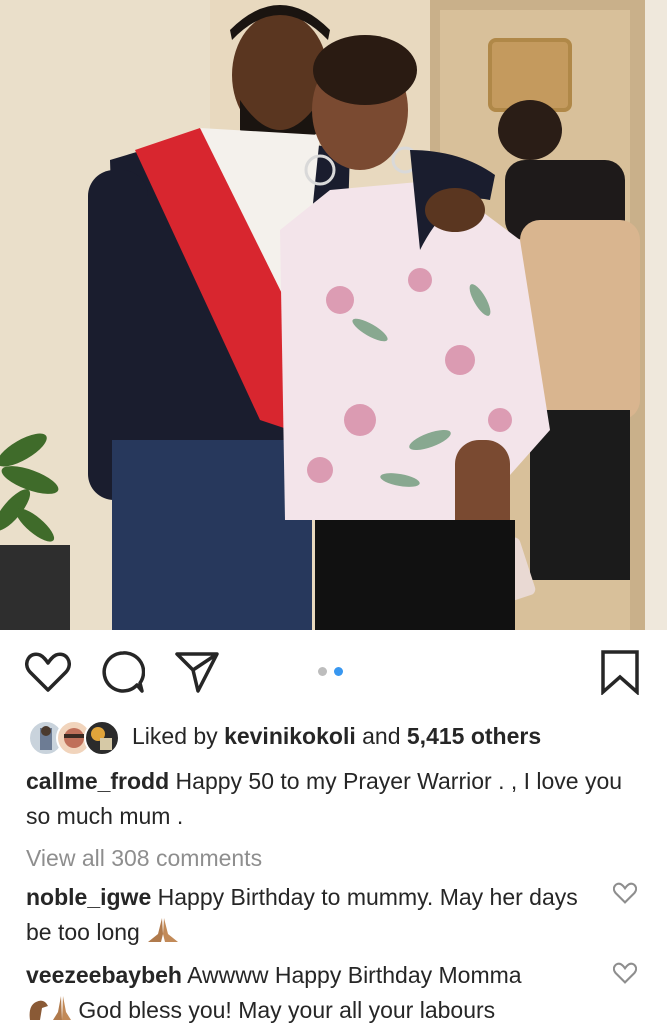 This screenshot has height=1032, width=667. Describe the element at coordinates (290, 736) in the screenshot. I see `liker-username: kevinikokoli` at that location.